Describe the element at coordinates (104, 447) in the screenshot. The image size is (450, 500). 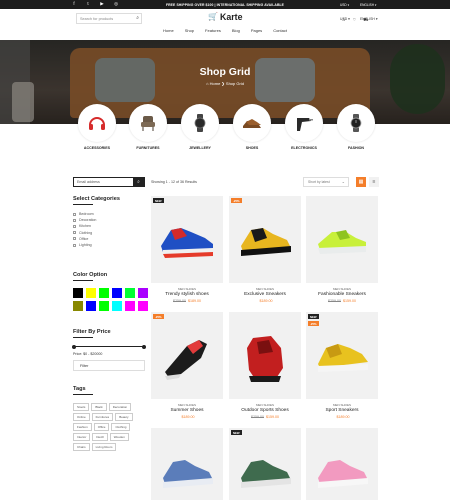
I see `tag: Living Room` at that location.